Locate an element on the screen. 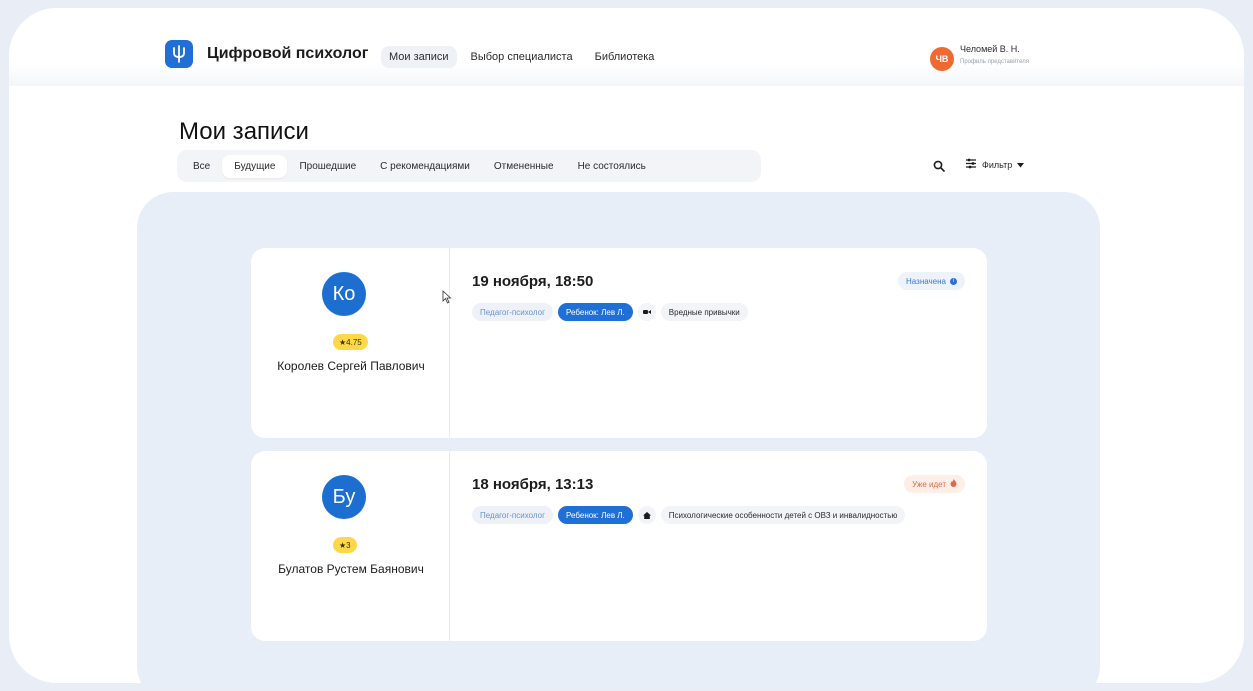  home-icon is located at coordinates (646, 515).